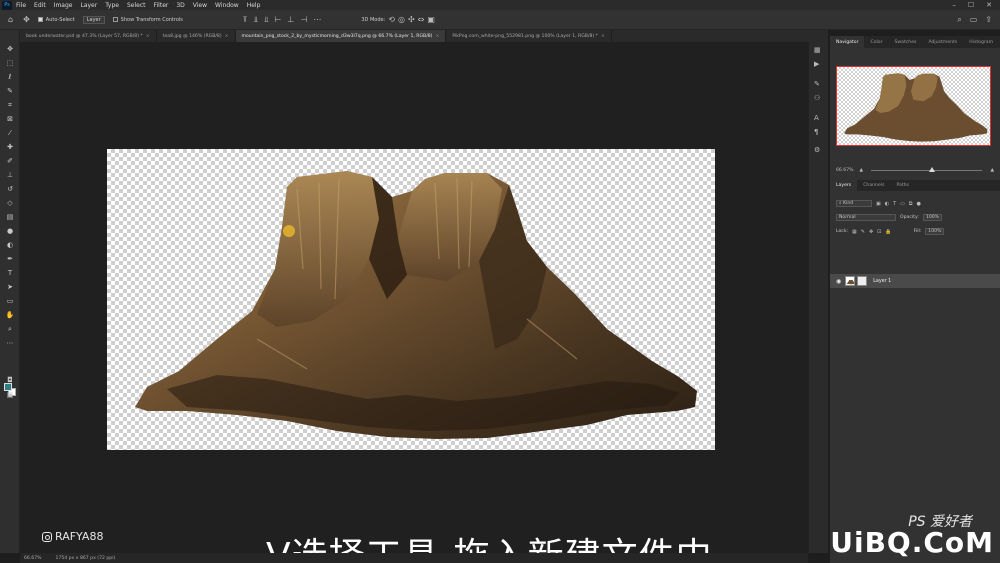 Image resolution: width=1000 pixels, height=563 pixels. I want to click on character-panel-icon: A, so click(816, 118).